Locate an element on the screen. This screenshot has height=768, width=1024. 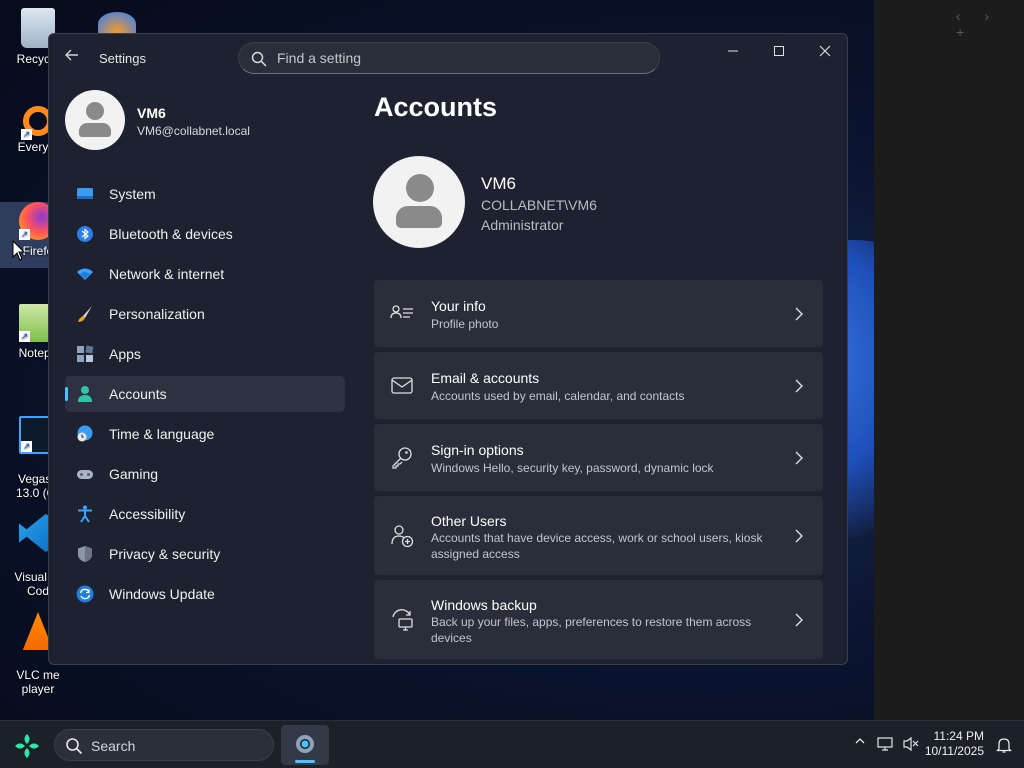
page-title: Accounts is located at coordinates (436, 107).